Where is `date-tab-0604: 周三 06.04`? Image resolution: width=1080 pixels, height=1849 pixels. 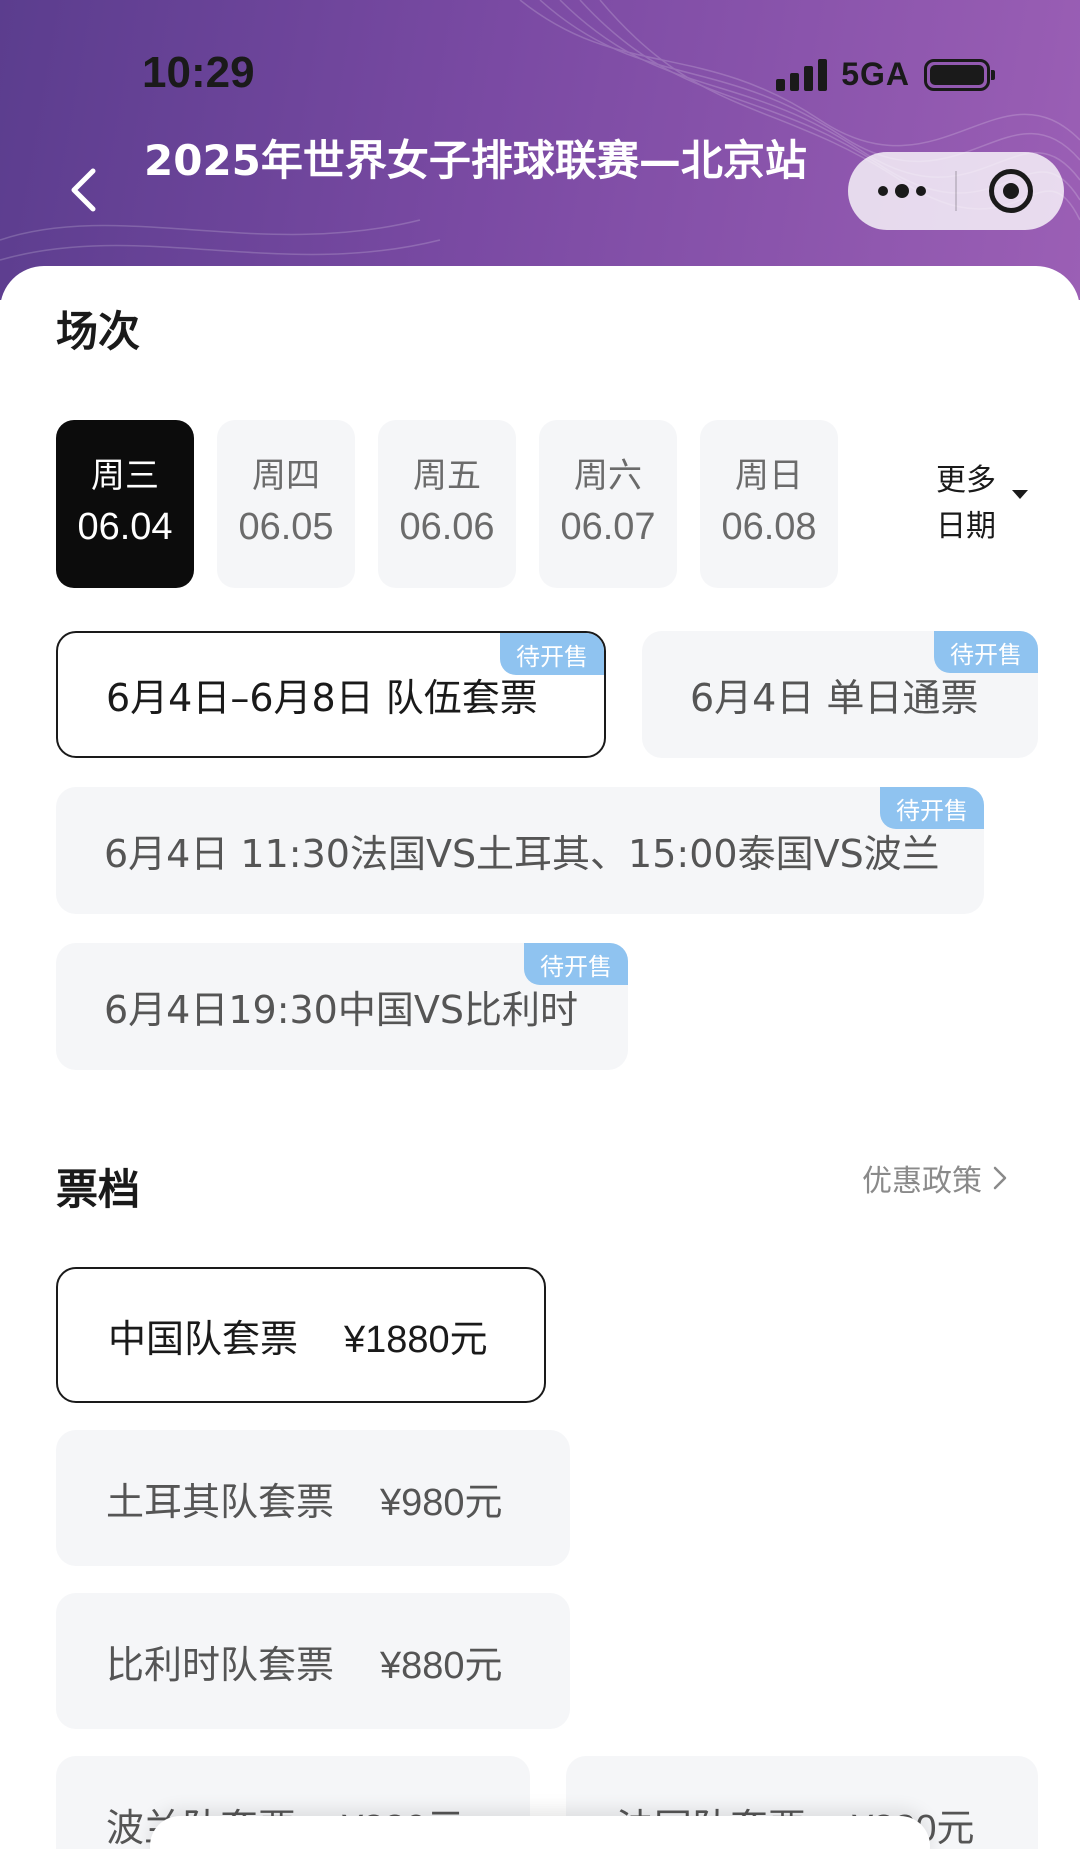 date-tab-0604: 周三 06.04 is located at coordinates (125, 504).